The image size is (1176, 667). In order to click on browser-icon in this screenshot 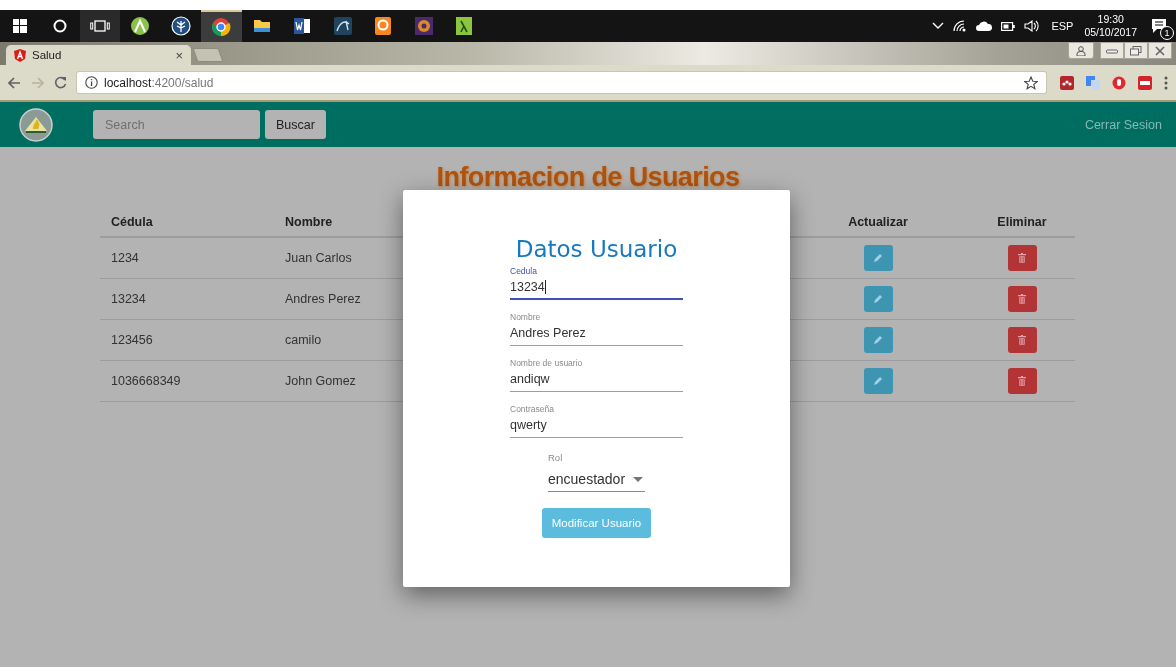, I will do `click(221, 27)`.